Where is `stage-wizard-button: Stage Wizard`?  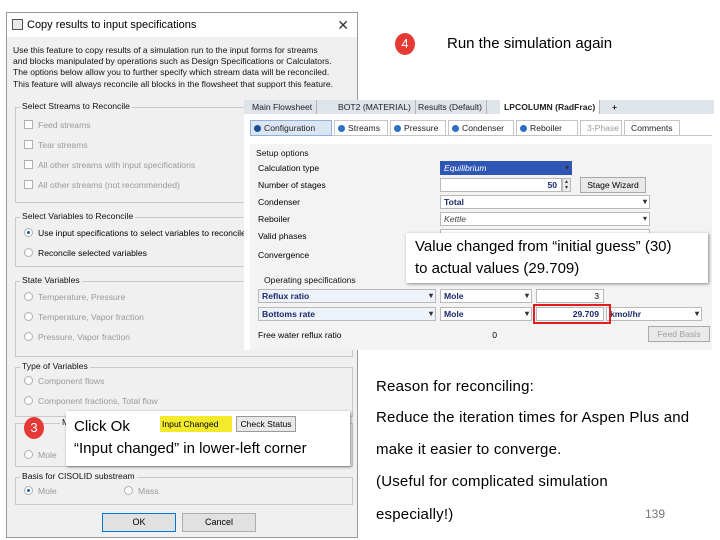 stage-wizard-button: Stage Wizard is located at coordinates (613, 185).